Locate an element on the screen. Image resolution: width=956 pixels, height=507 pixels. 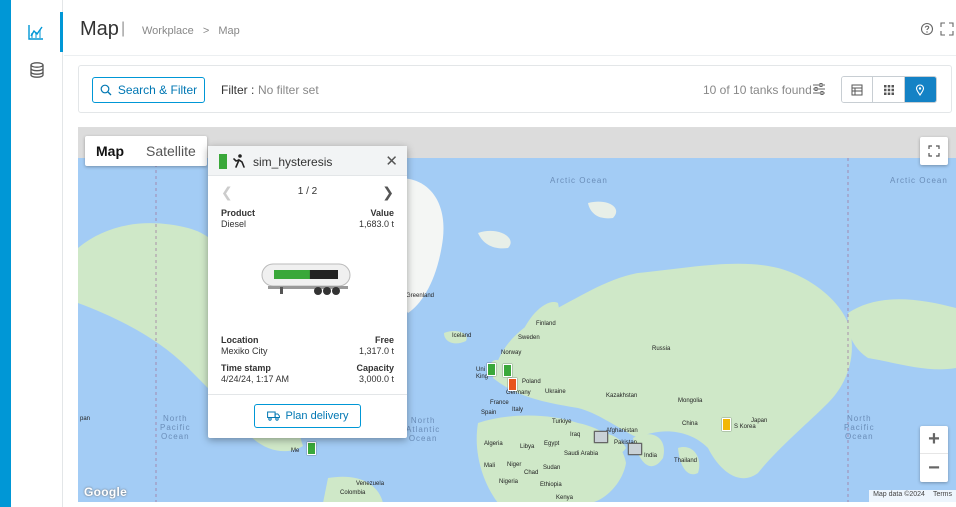
map-data-text: Map data ©2024 is located at coordinates (899, 494).